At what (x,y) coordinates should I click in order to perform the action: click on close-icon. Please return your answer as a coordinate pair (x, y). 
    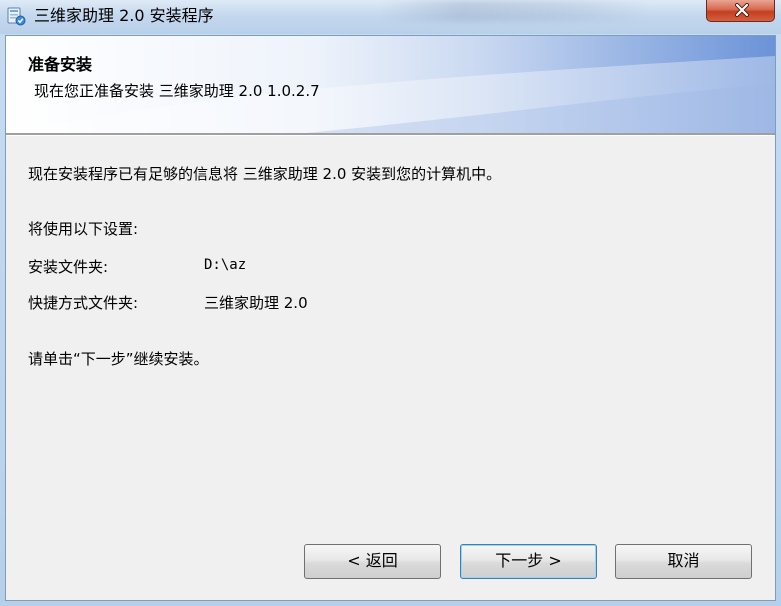
    Looking at the image, I should click on (742, 10).